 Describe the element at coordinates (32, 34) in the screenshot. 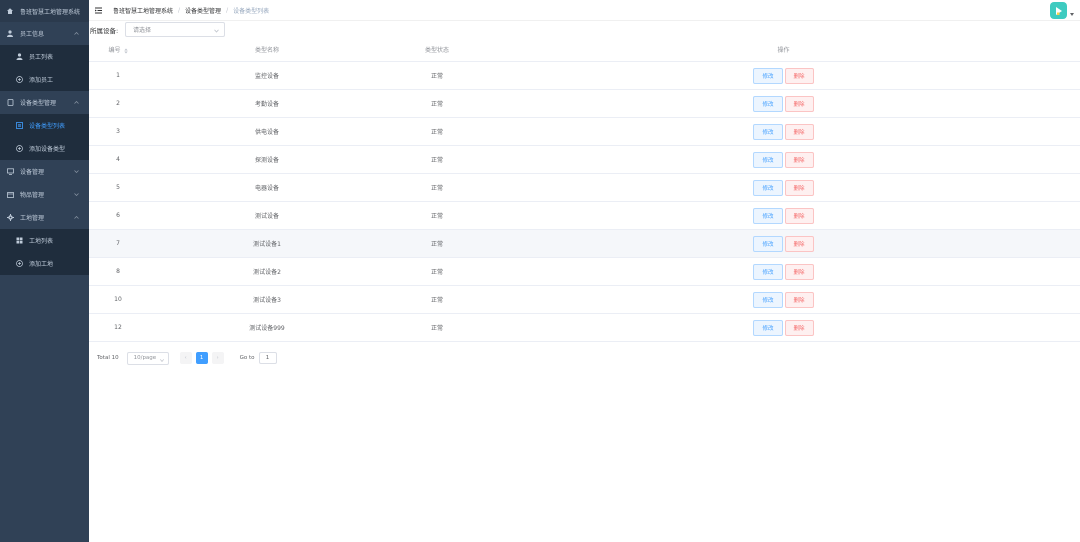

I see `sidebar-item-label: 员工信息` at that location.